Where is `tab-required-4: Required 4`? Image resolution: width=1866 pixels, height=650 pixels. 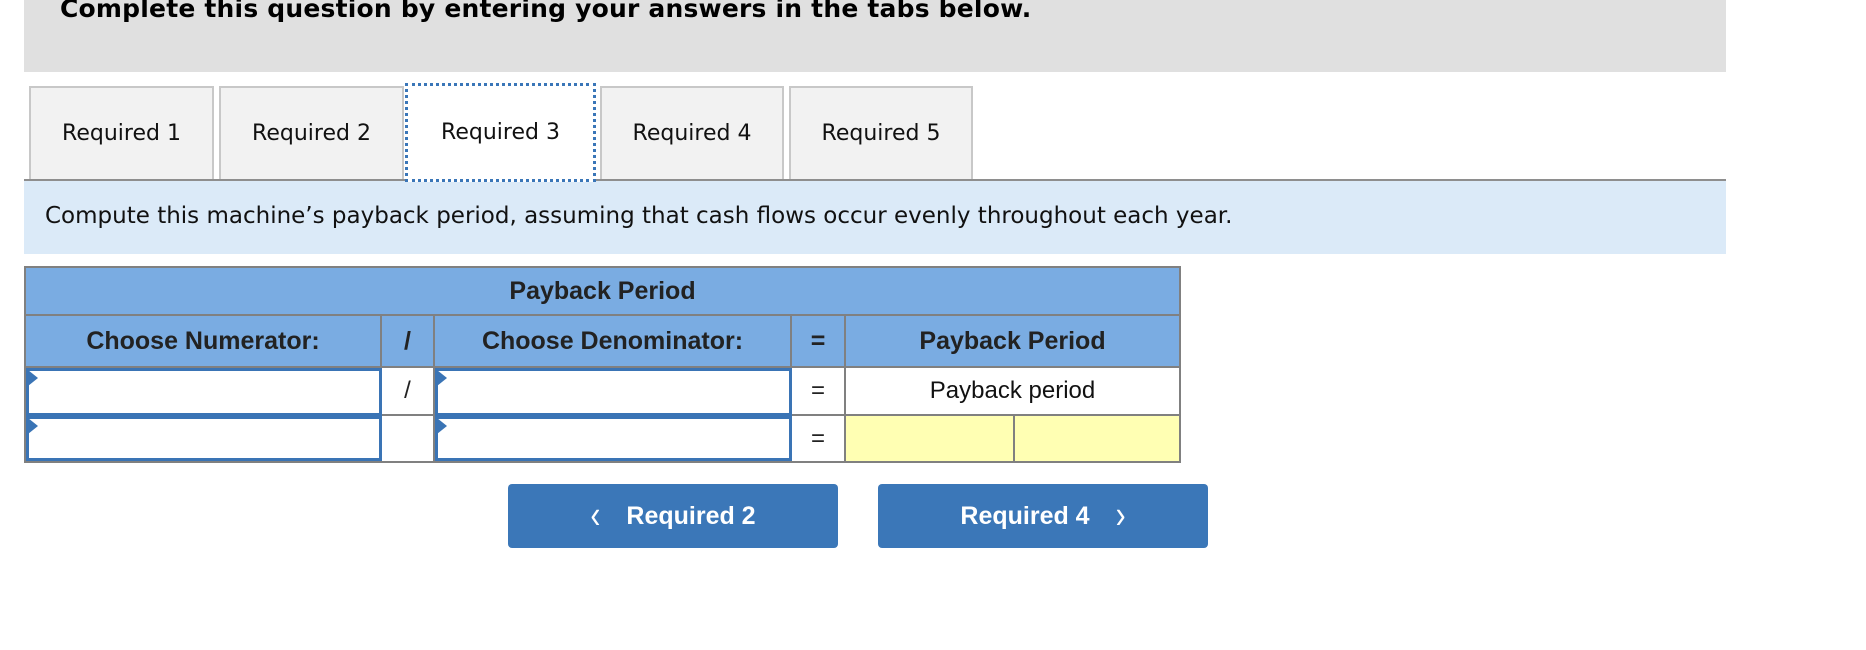 tab-required-4: Required 4 is located at coordinates (692, 132).